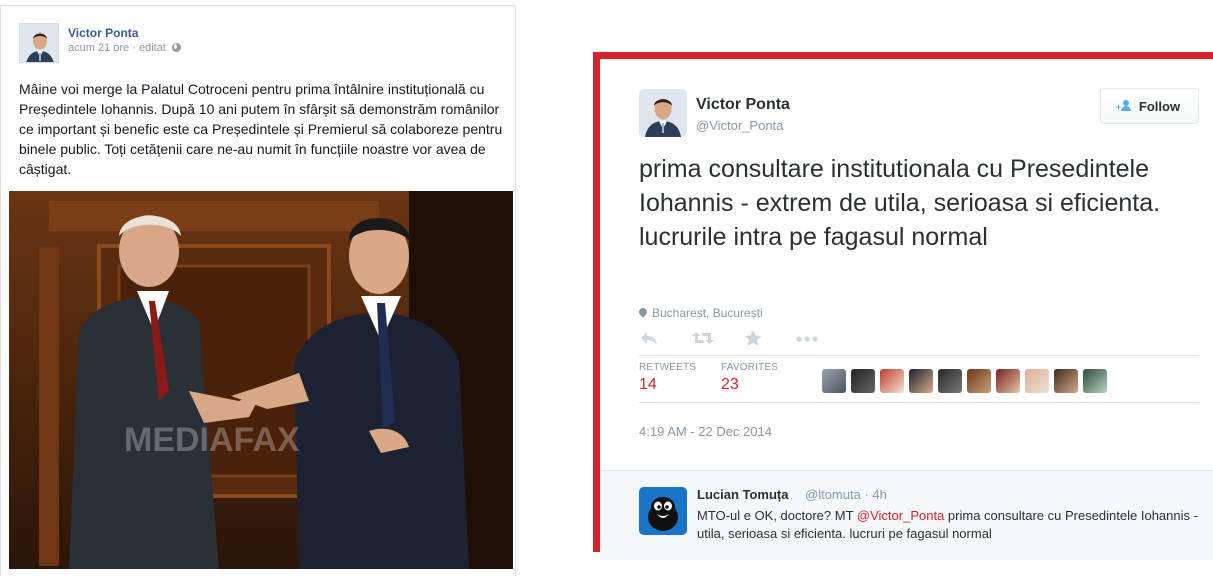 The width and height of the screenshot is (1213, 576). What do you see at coordinates (667, 367) in the screenshot?
I see `retweets-label: RETWEETS` at bounding box center [667, 367].